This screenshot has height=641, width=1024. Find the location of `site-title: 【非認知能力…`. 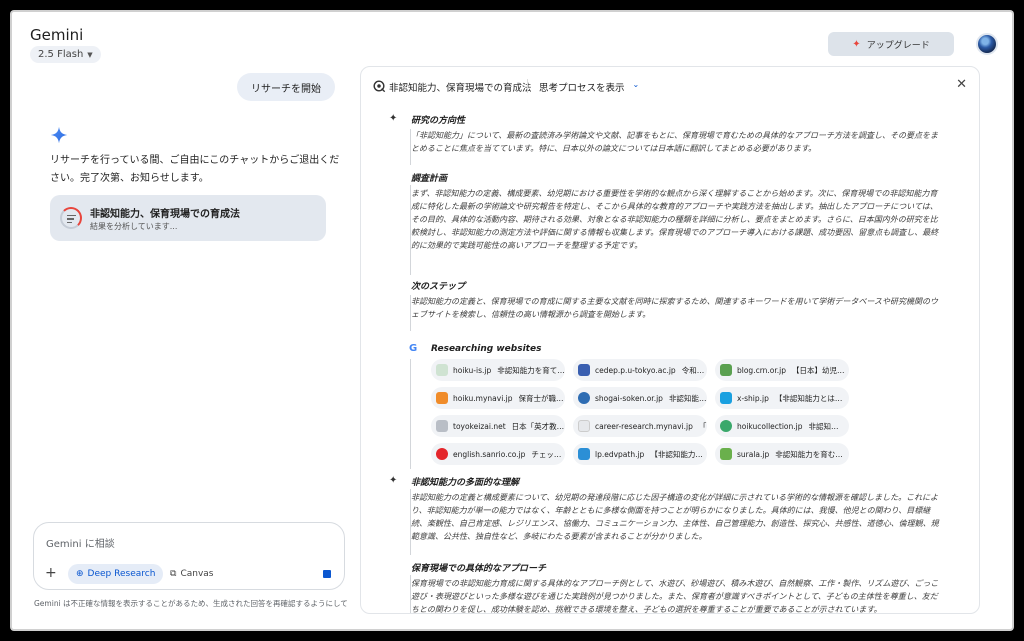

site-title: 【非認知能力… is located at coordinates (676, 454).